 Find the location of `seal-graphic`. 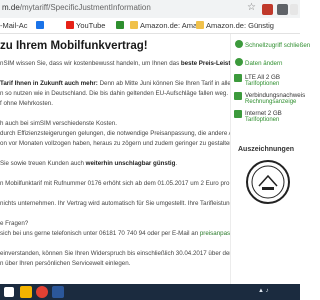

seal-graphic is located at coordinates (268, 182).